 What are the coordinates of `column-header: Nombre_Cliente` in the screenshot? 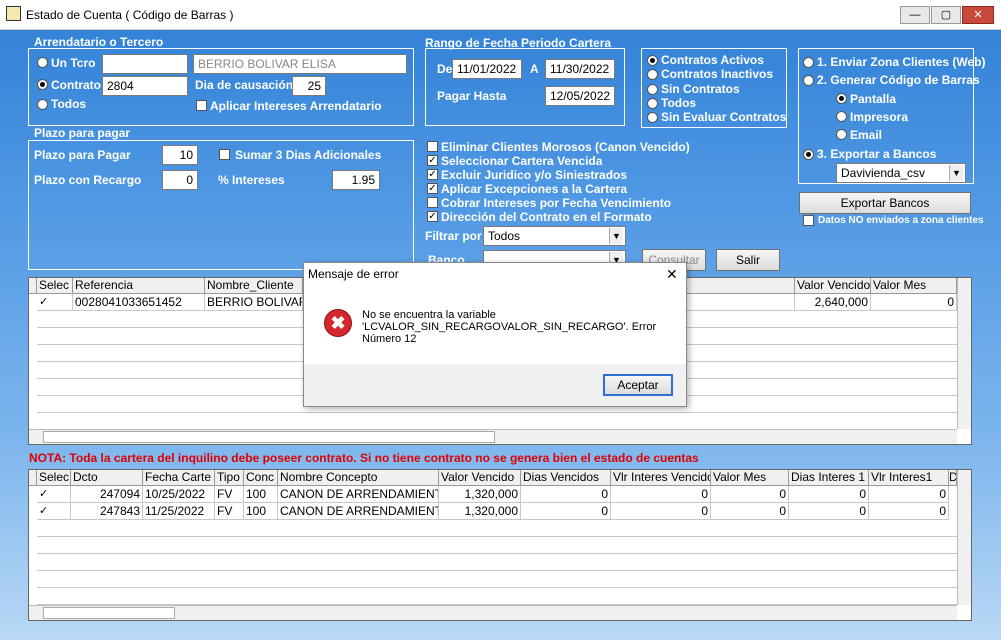 It's located at (254, 286).